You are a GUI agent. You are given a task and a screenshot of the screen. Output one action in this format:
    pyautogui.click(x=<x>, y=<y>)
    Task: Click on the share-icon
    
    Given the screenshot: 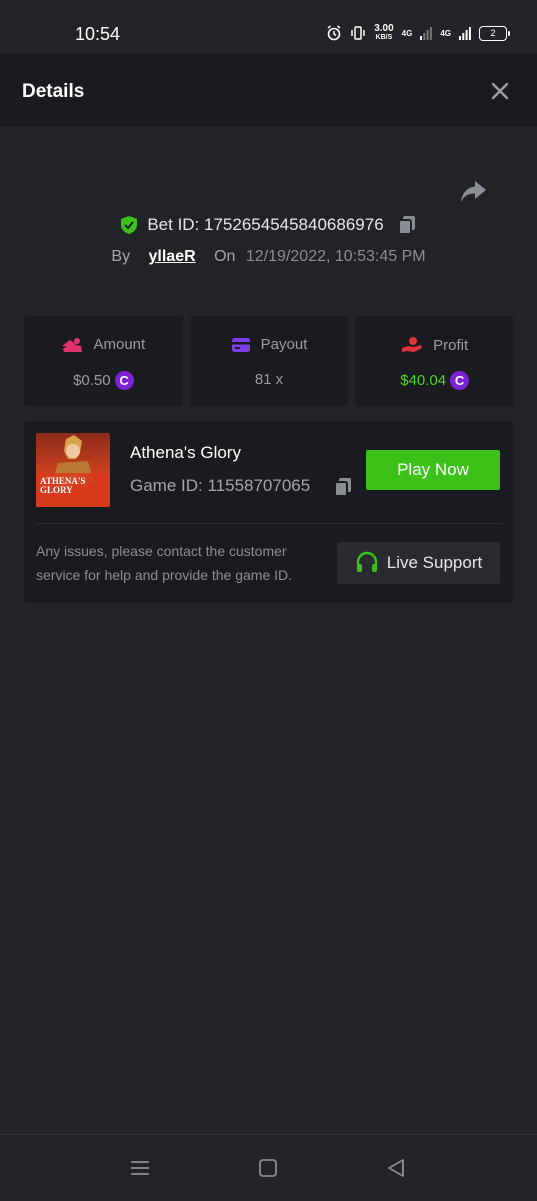 What is the action you would take?
    pyautogui.click(x=473, y=191)
    